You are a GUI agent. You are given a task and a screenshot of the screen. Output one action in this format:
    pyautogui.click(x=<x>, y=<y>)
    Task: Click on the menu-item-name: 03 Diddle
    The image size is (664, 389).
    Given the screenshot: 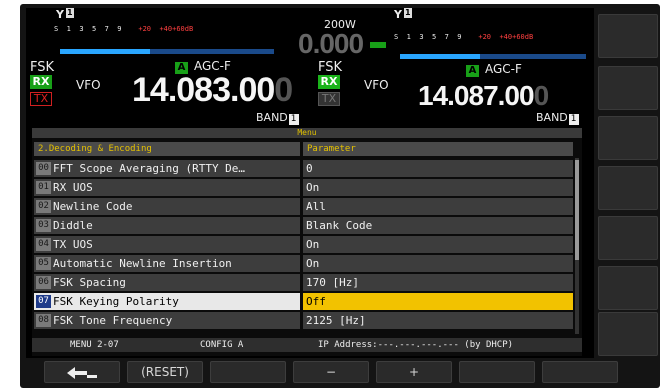 What is the action you would take?
    pyautogui.click(x=167, y=225)
    